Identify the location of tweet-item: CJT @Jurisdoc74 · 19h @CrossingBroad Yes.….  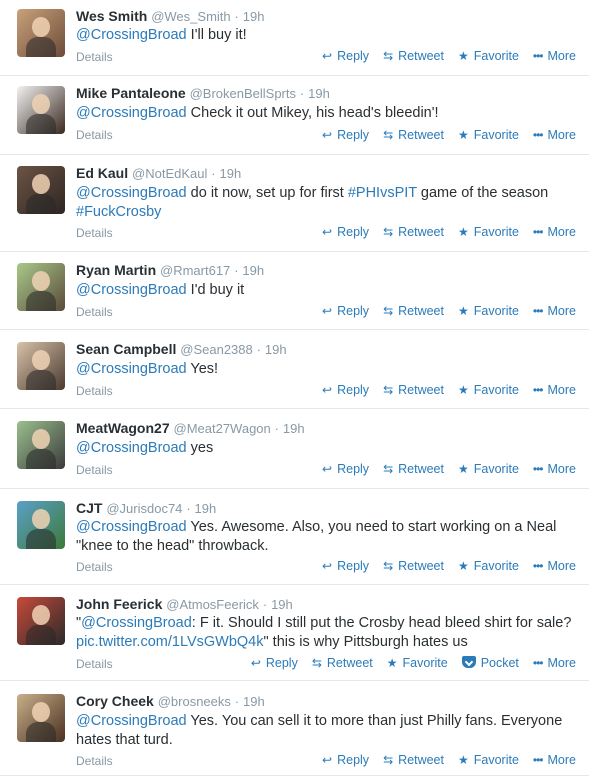
(294, 537).